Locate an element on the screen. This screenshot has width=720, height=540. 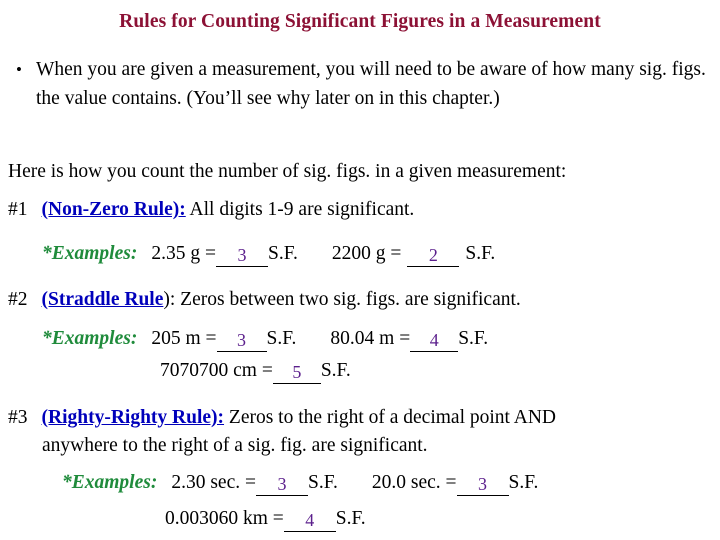
example-3-3-unit: S.F. is located at coordinates (350, 518).